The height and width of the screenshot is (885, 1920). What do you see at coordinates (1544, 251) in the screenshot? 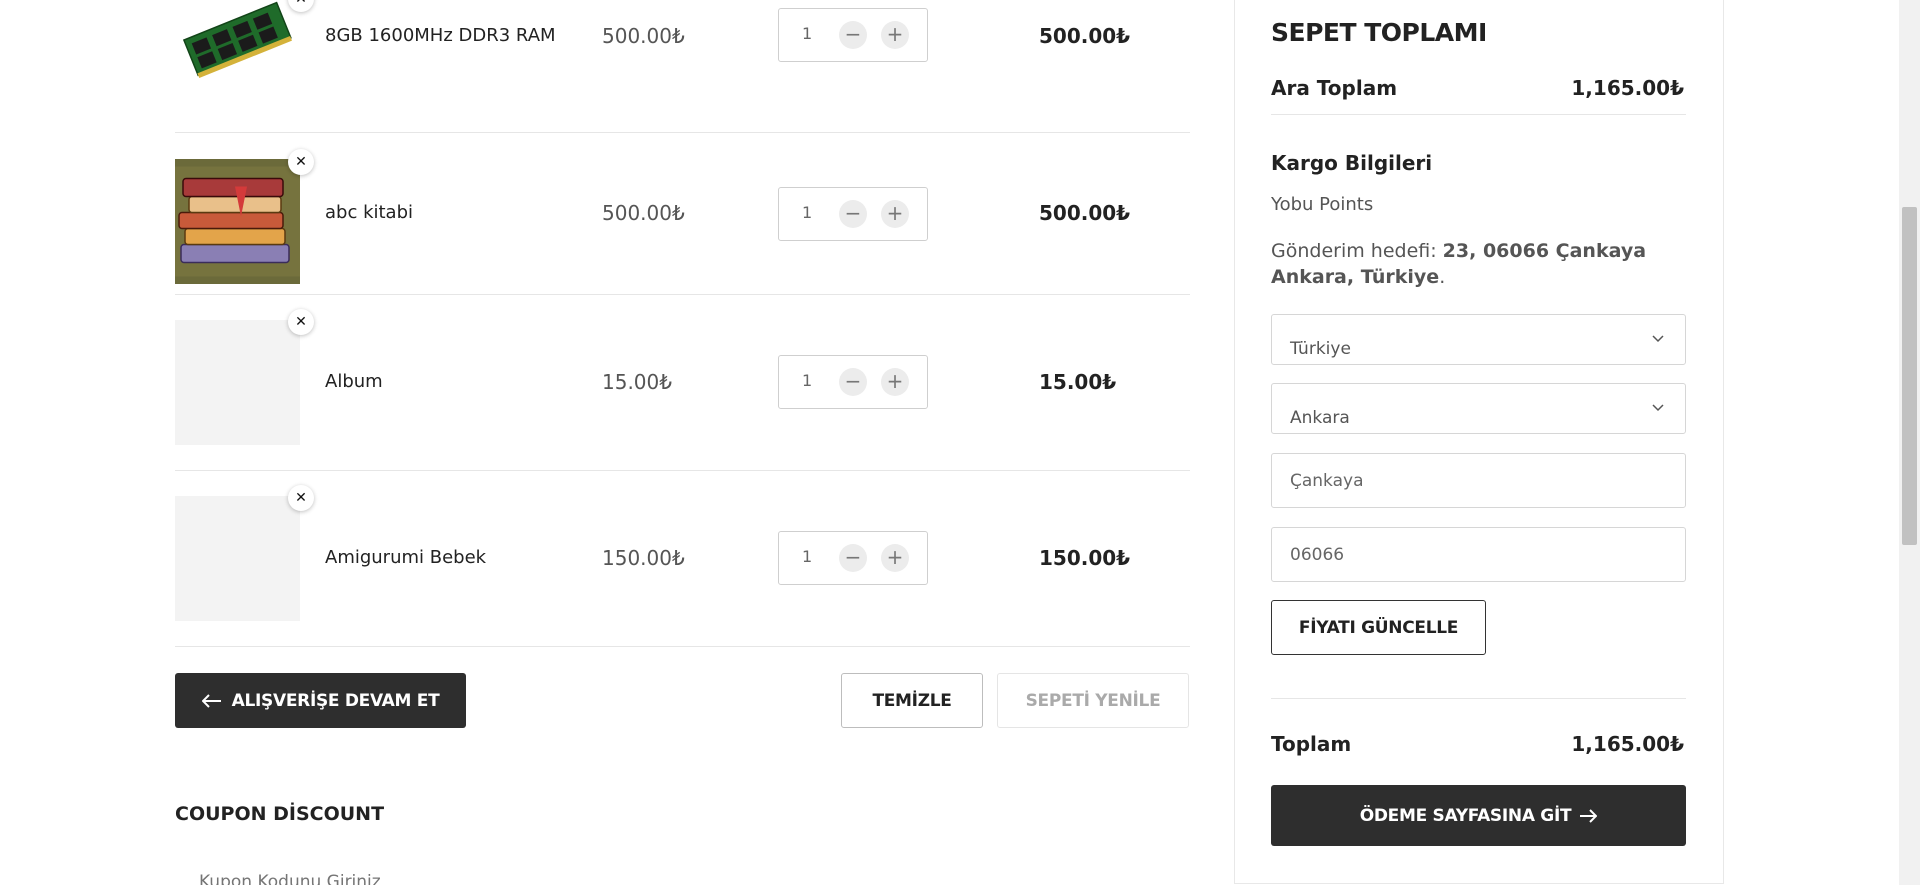
I see `destination-address-line1: 23, 06066 Çankaya` at bounding box center [1544, 251].